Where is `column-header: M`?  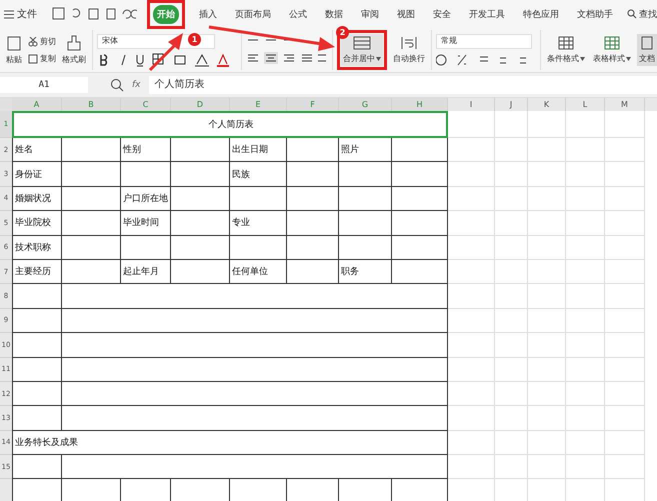
column-header: M is located at coordinates (625, 104).